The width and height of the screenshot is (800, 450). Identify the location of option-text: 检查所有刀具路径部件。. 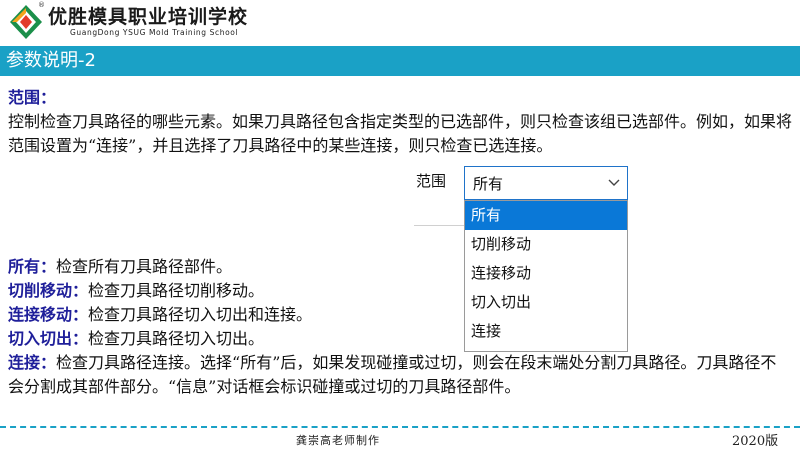
(144, 266).